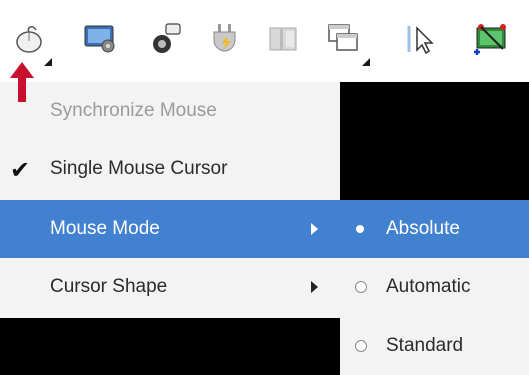 The width and height of the screenshot is (529, 375). I want to click on monitor-connect-icon, so click(490, 39).